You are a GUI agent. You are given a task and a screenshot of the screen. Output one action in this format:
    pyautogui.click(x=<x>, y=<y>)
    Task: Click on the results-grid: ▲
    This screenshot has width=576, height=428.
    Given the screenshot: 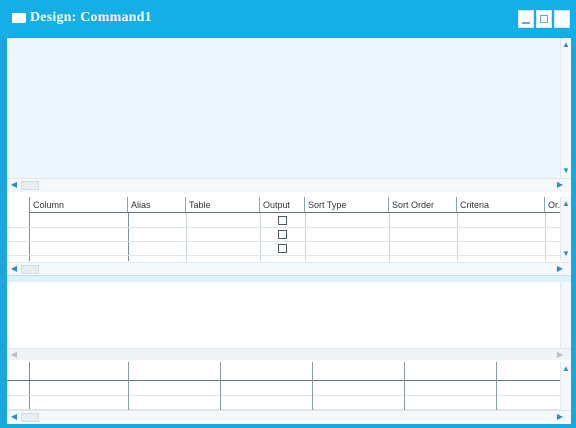 What is the action you would take?
    pyautogui.click(x=289, y=387)
    